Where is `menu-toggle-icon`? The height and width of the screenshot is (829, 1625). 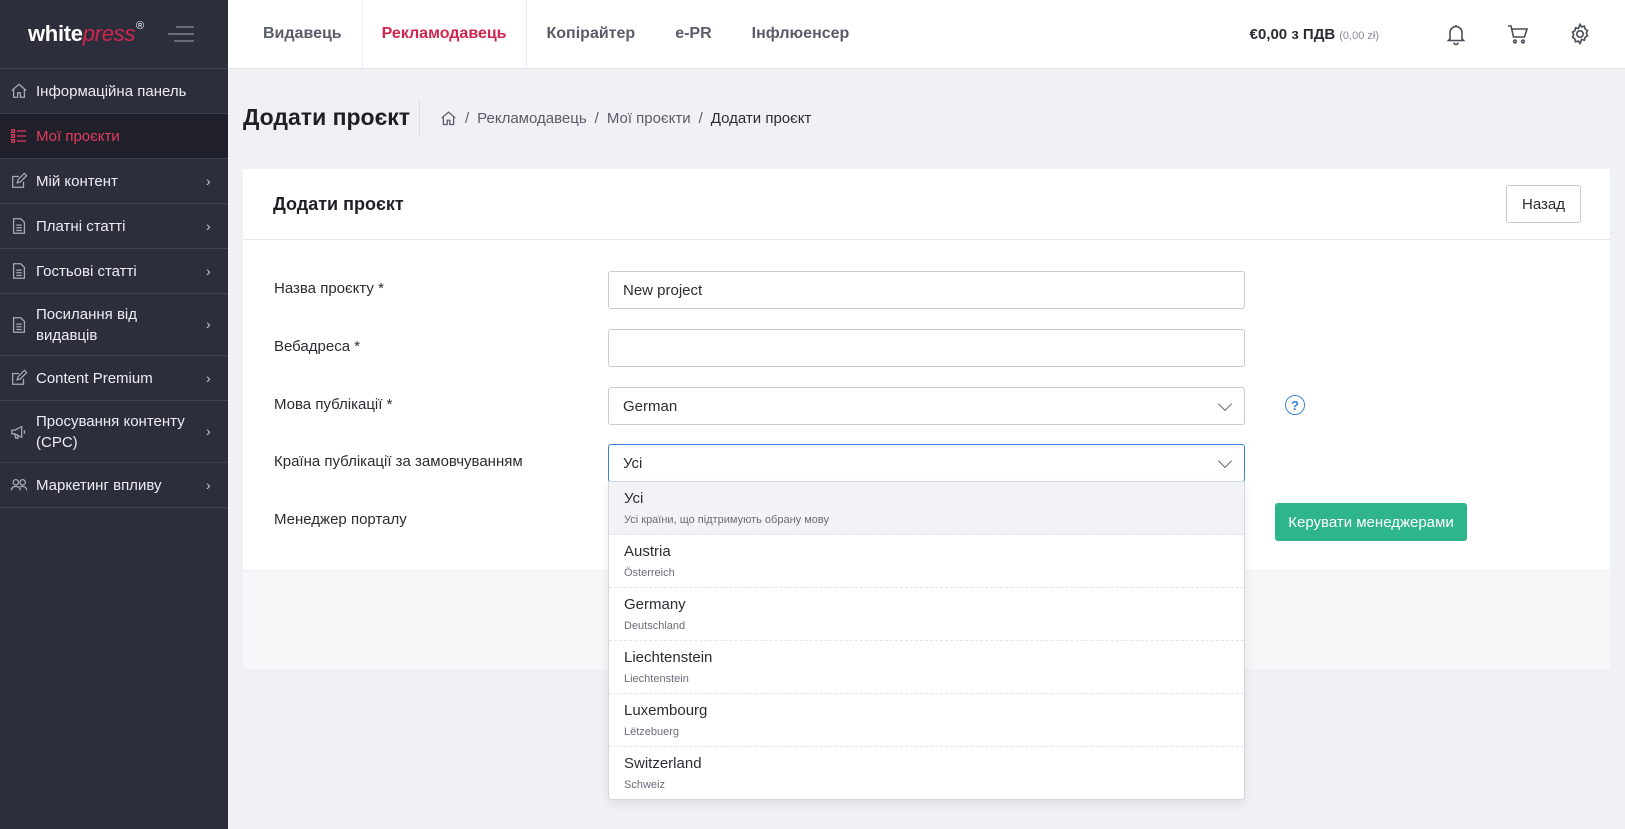
menu-toggle-icon is located at coordinates (181, 34).